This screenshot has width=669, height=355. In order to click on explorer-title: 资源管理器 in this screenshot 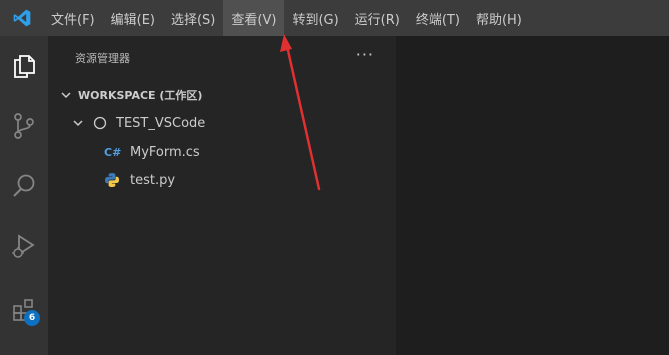, I will do `click(102, 58)`.